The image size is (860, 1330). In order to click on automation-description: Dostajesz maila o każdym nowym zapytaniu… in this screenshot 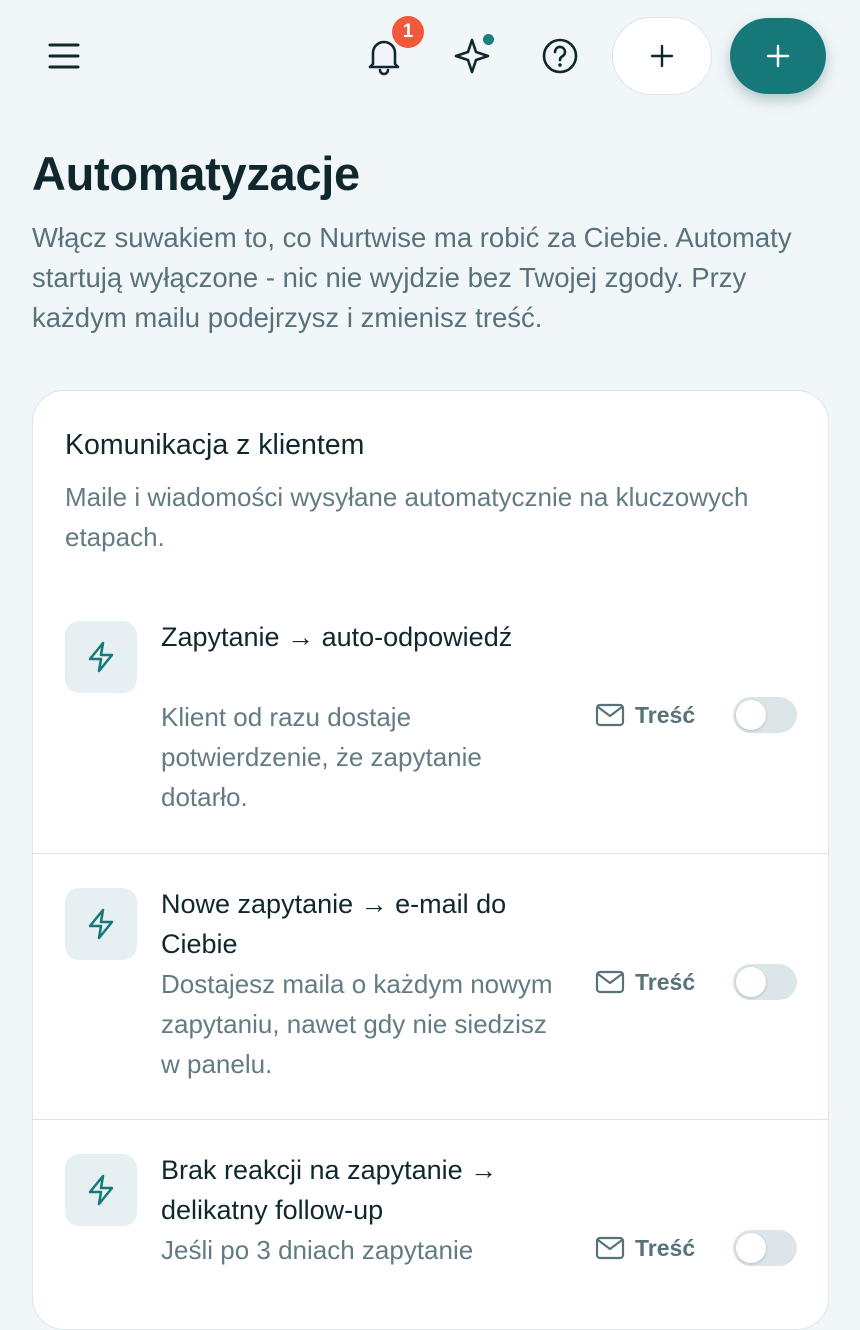, I will do `click(357, 1024)`.